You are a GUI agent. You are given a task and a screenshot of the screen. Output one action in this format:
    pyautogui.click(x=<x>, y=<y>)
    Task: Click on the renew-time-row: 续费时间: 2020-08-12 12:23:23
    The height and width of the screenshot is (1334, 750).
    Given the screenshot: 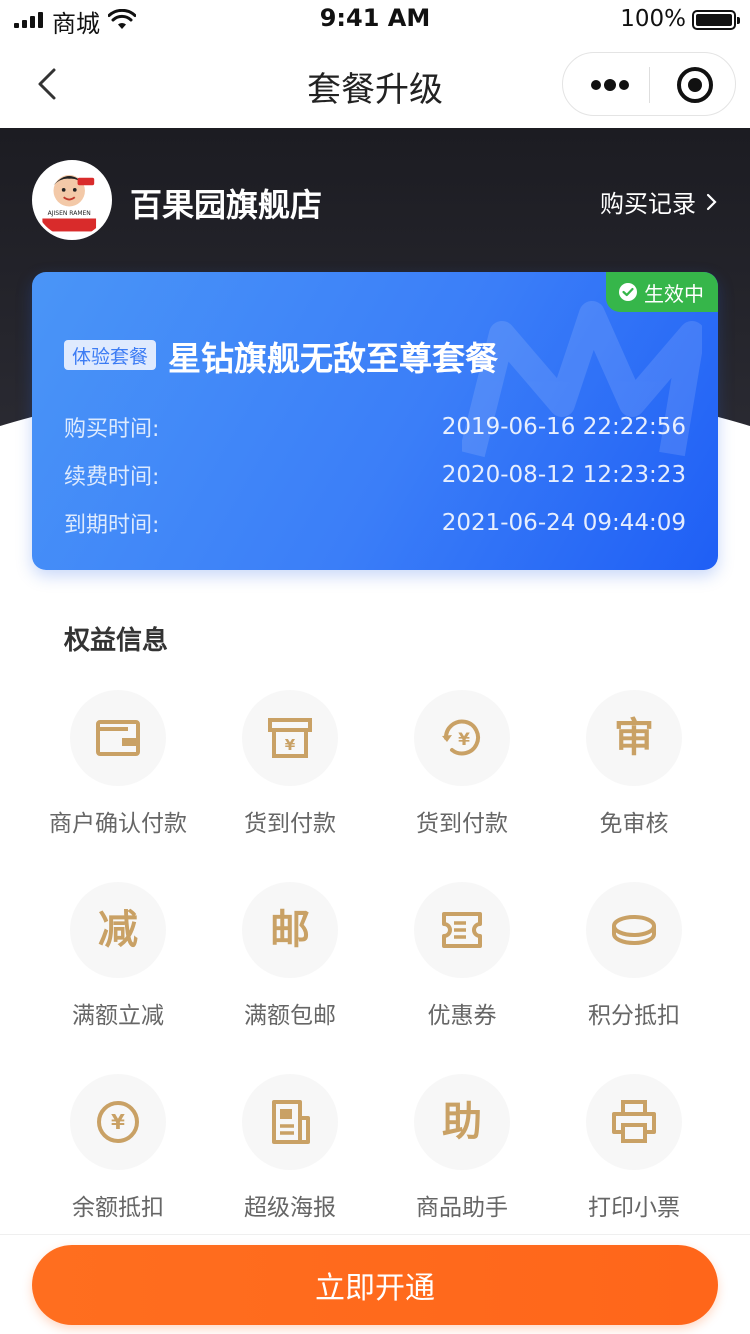 What is the action you would take?
    pyautogui.click(x=375, y=475)
    